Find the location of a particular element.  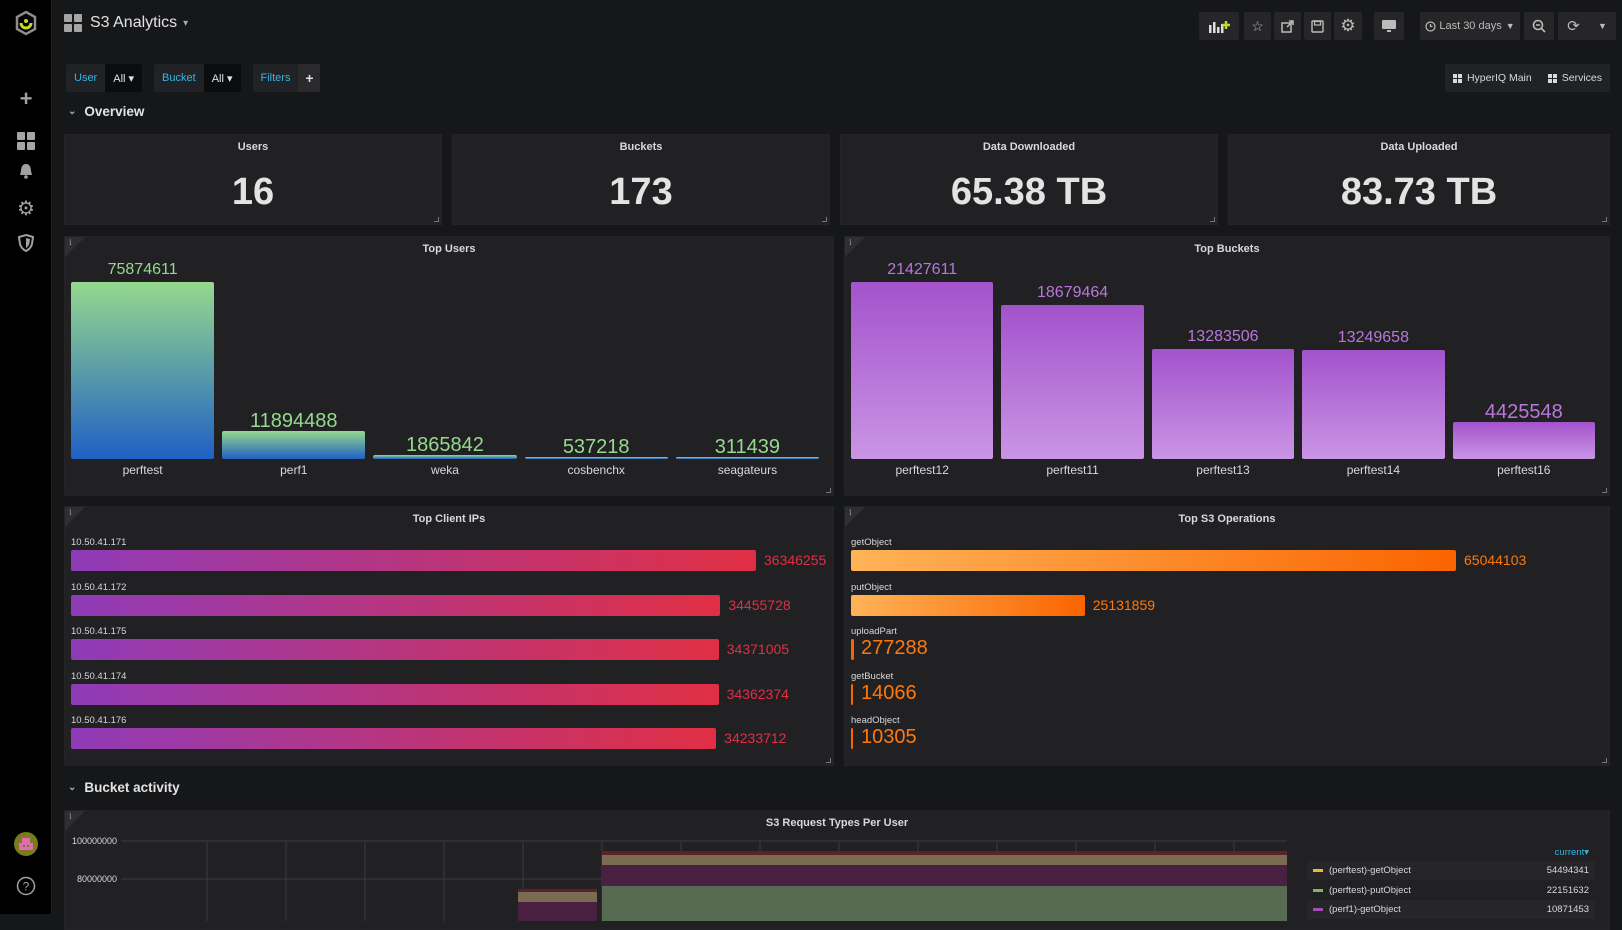

legend-current-value: 10871453 is located at coordinates (1568, 909).